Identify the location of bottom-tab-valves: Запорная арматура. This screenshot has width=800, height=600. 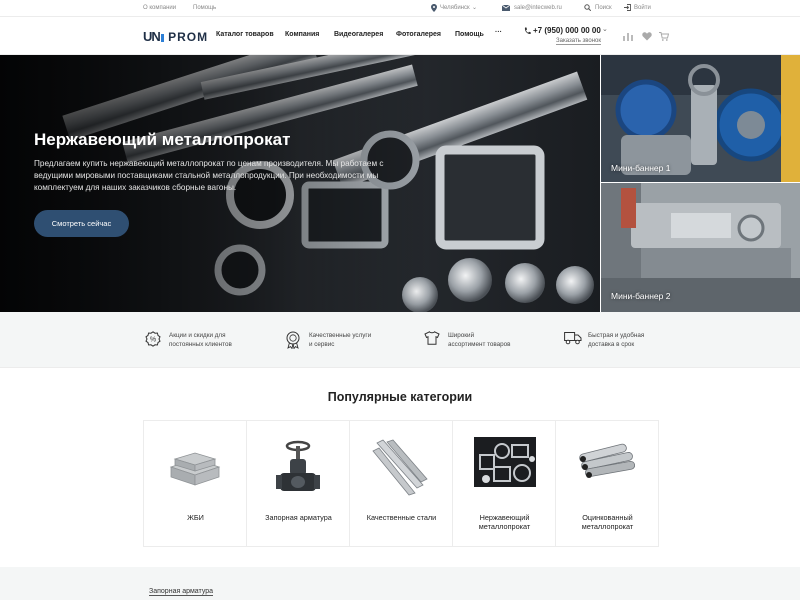
(181, 592).